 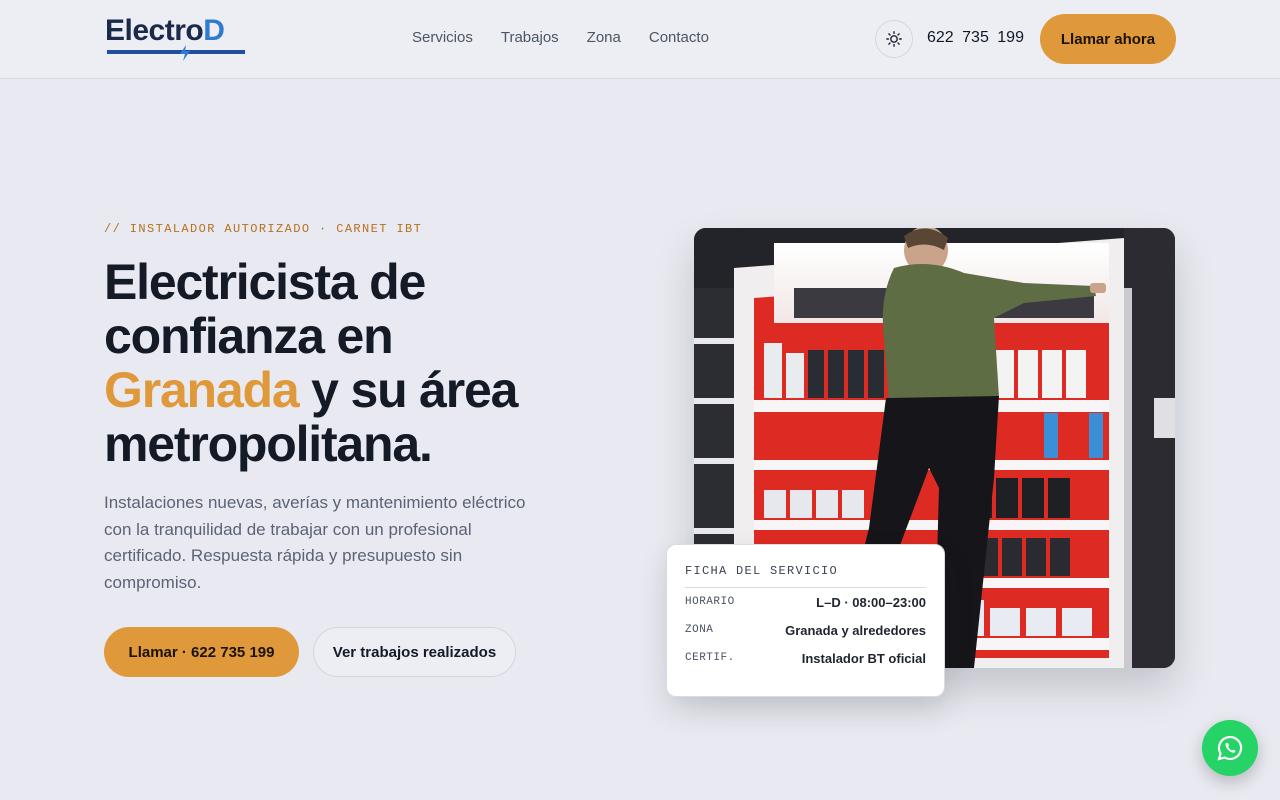 I want to click on view-works-button: Ver trabajos realizados, so click(x=414, y=652).